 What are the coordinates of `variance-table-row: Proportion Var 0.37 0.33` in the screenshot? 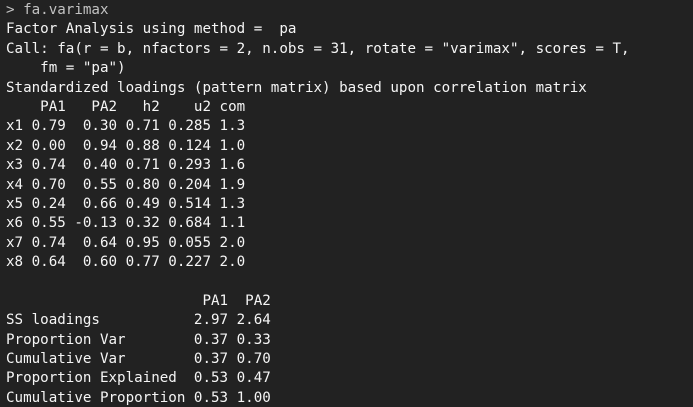 It's located at (138, 339).